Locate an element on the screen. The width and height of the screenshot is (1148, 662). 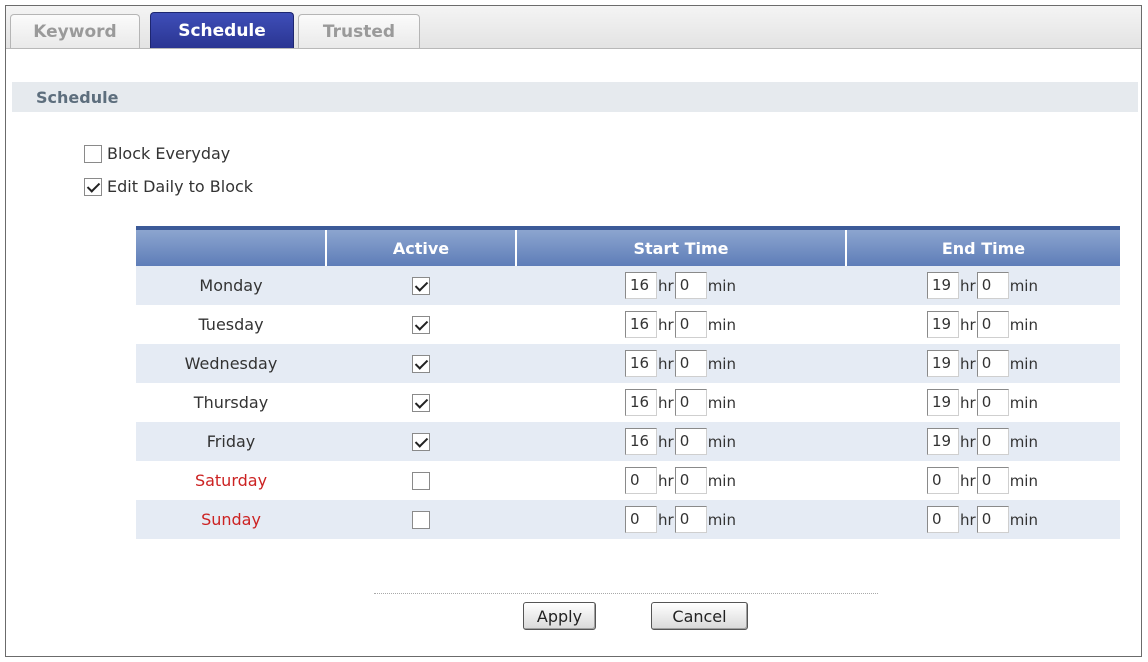
table-row: Tuesday 16 hr 0 min 19 hr 0 min is located at coordinates (628, 324).